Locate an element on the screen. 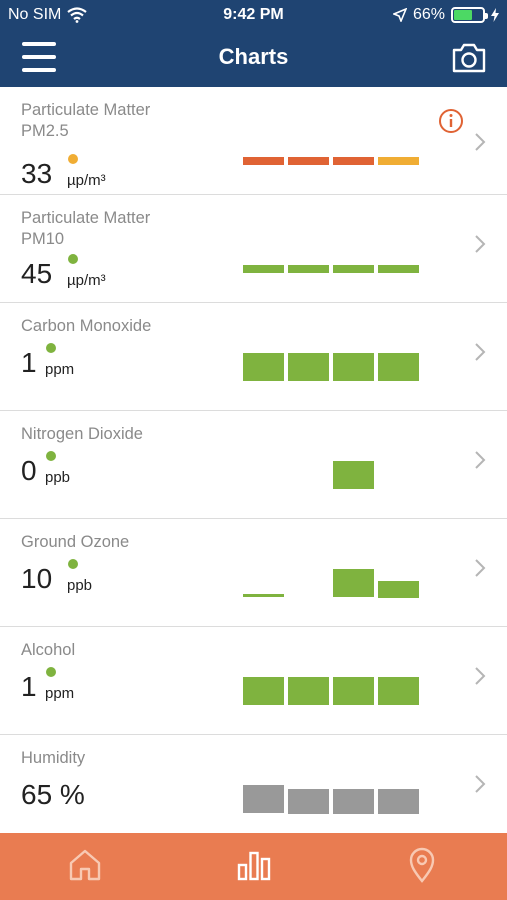 Image resolution: width=507 pixels, height=900 pixels. sensor-row: Alcohol 1 ppm is located at coordinates (253, 681).